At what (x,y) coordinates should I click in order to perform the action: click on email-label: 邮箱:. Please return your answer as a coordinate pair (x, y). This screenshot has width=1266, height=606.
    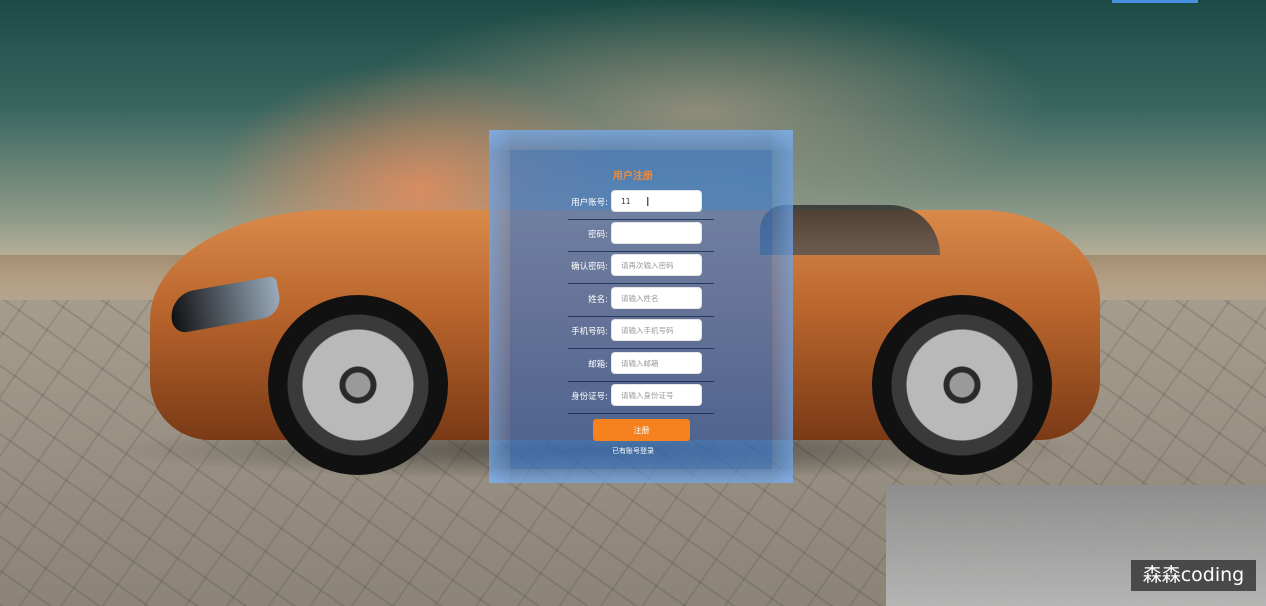
    Looking at the image, I should click on (598, 365).